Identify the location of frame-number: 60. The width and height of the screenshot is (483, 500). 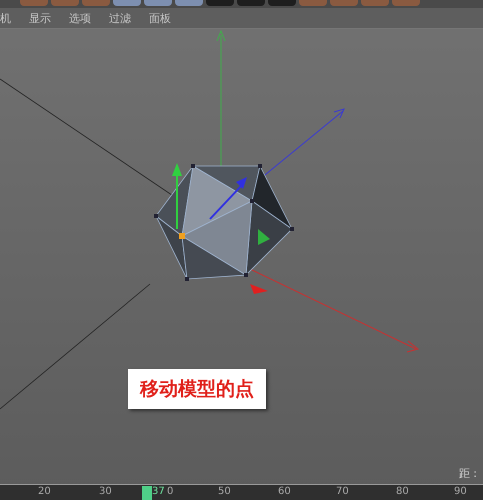
(284, 491).